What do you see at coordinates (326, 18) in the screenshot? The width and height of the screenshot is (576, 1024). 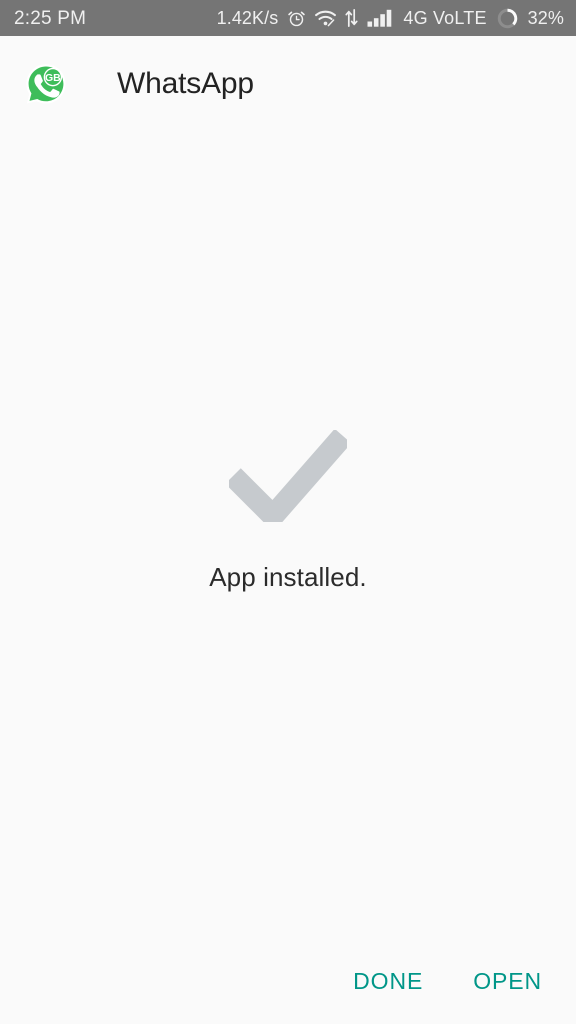 I see `wifi-icon` at bounding box center [326, 18].